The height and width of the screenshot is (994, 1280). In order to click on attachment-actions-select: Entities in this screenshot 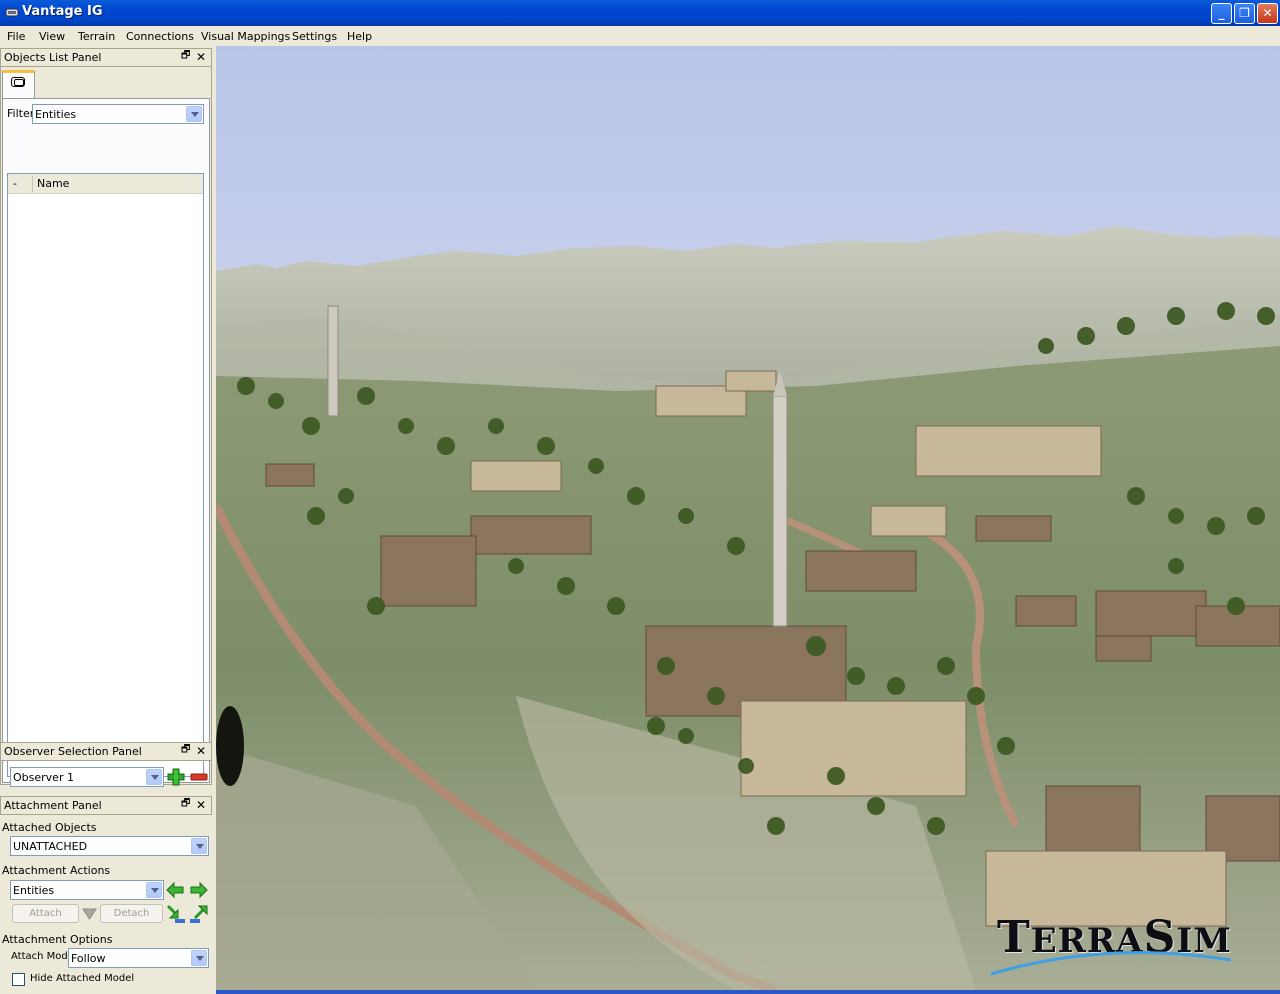, I will do `click(87, 890)`.